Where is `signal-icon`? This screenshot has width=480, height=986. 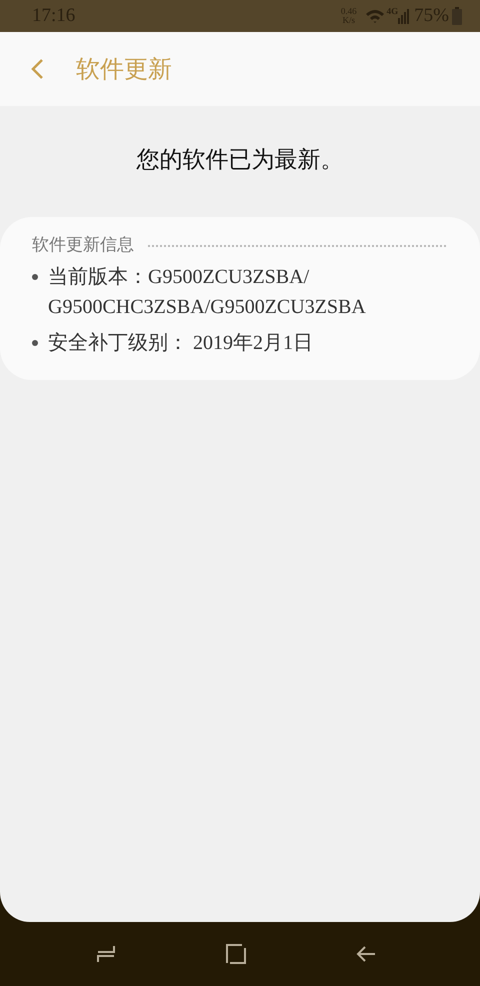
signal-icon is located at coordinates (404, 16).